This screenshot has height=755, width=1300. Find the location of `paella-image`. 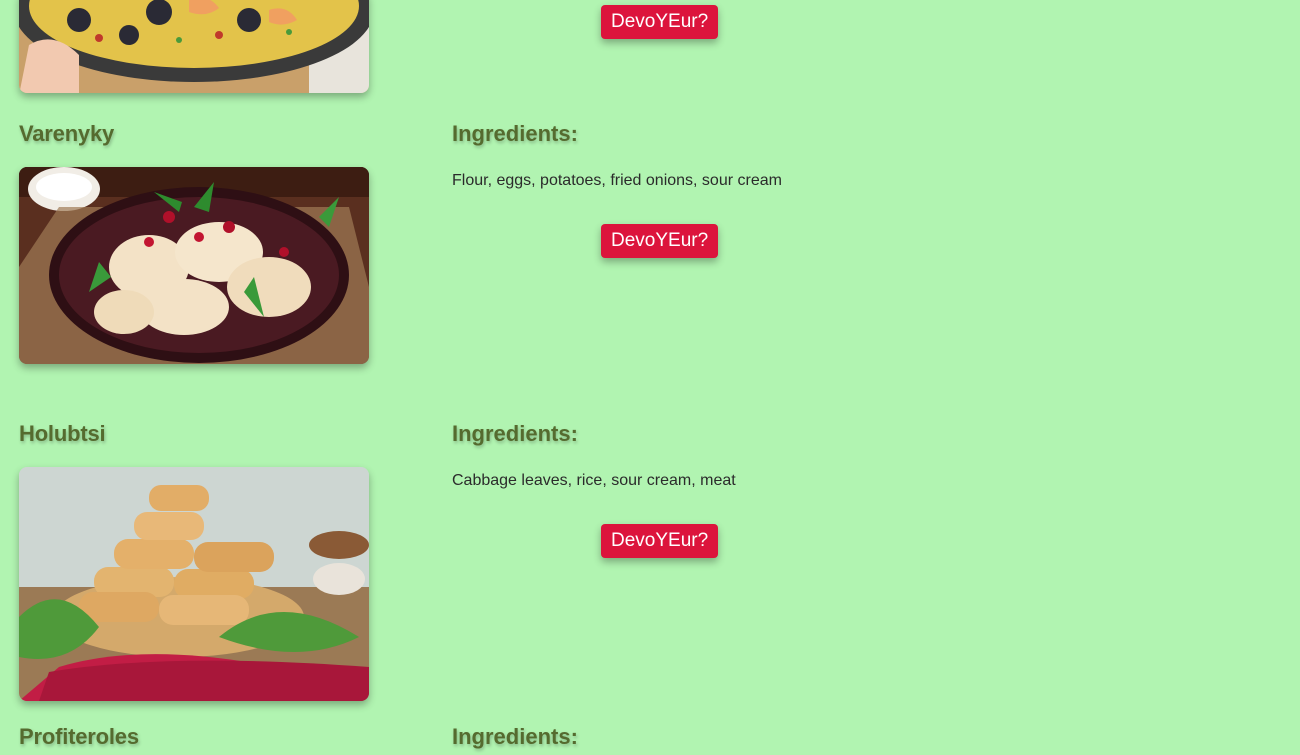

paella-image is located at coordinates (194, 46).